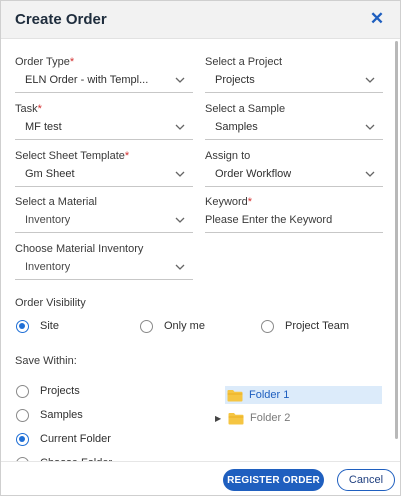 This screenshot has height=496, width=401. What do you see at coordinates (200, 478) in the screenshot?
I see `dialog-footer: REGISTER ORDER Cancel` at bounding box center [200, 478].